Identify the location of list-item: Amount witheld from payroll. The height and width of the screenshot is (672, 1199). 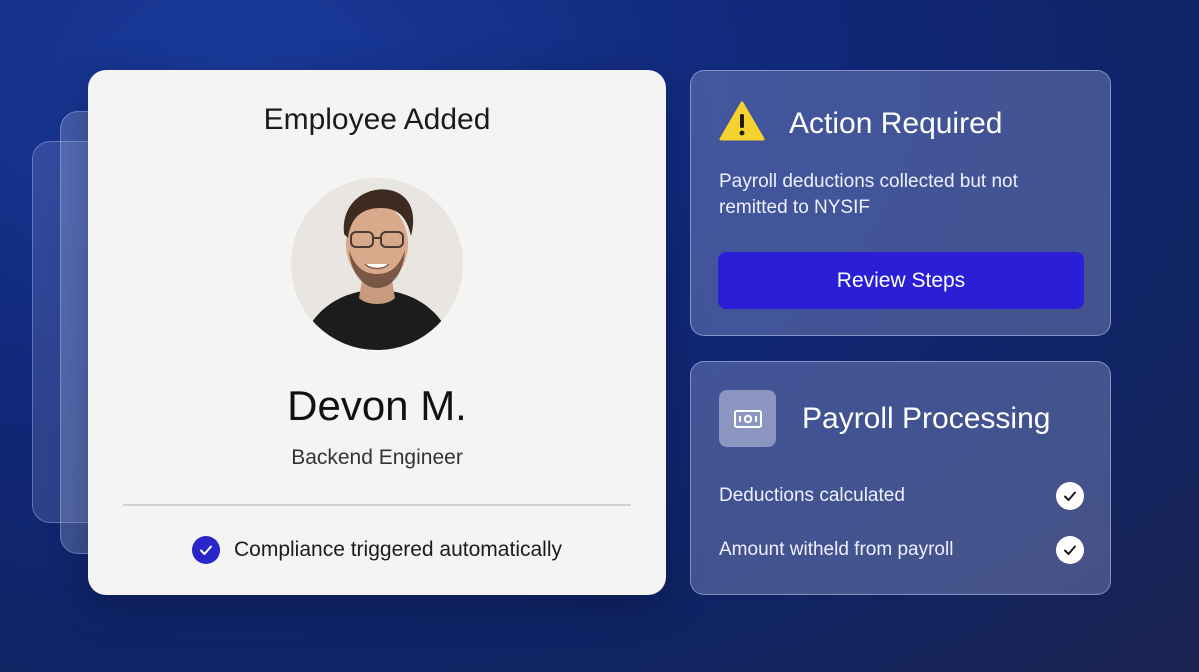
(901, 550).